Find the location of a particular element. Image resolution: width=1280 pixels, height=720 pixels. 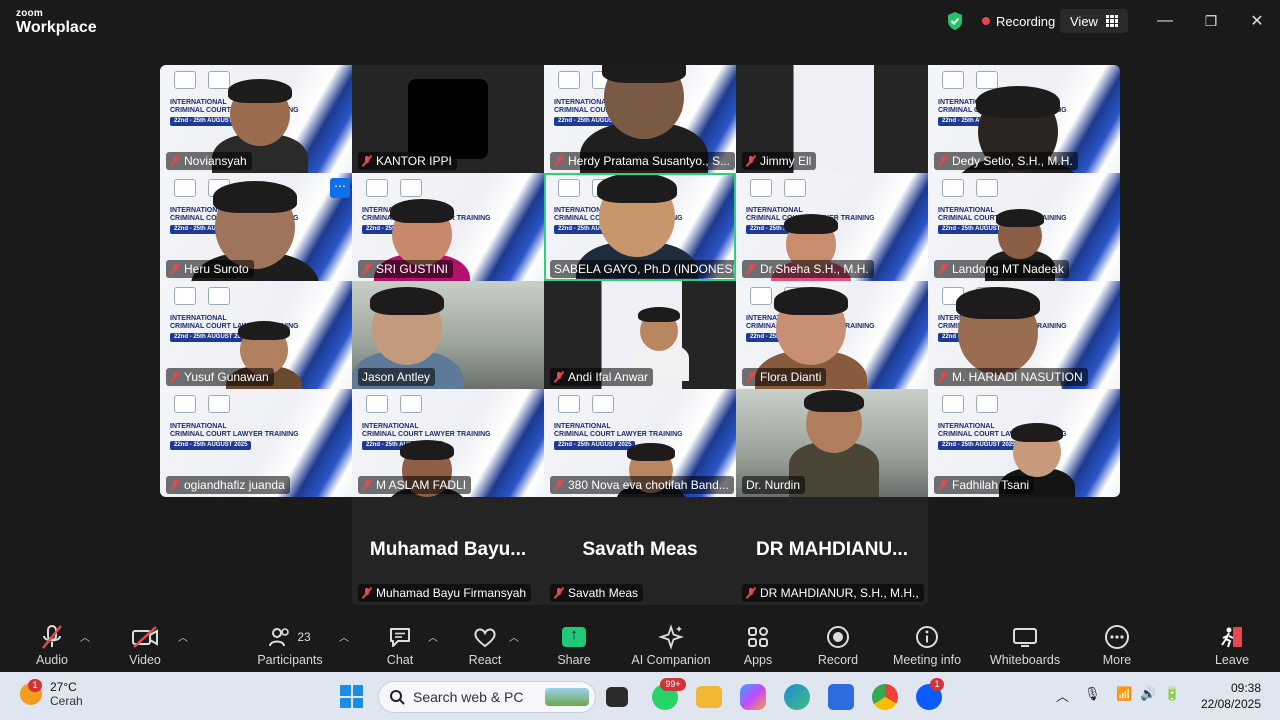

banner-dates: 22nd - 25th AUGUST 2025 is located at coordinates (595, 445).